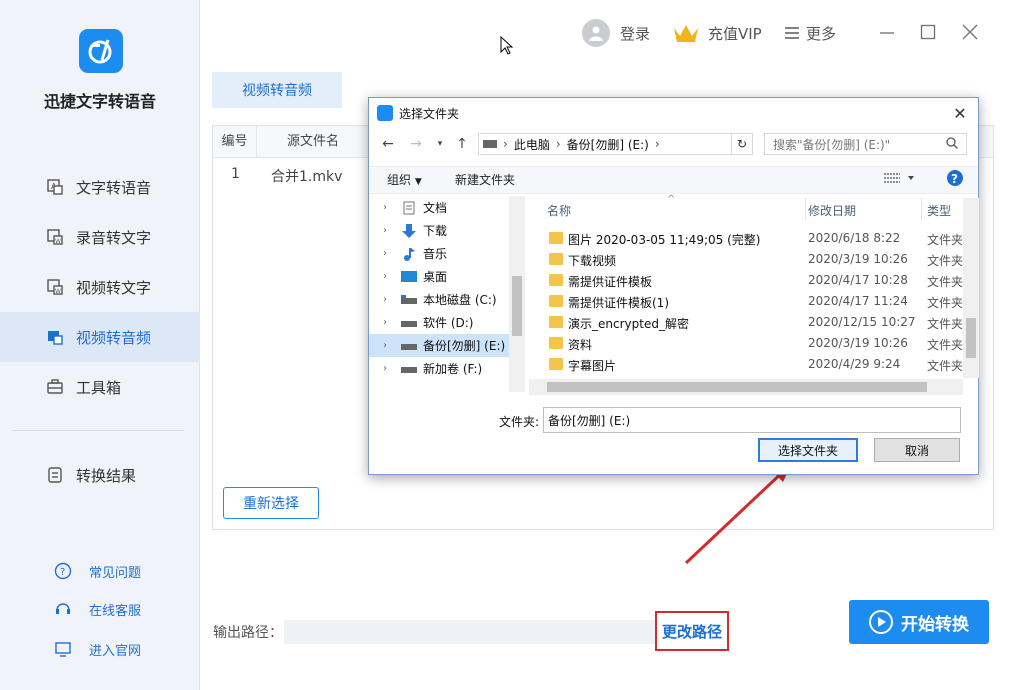 This screenshot has width=1010, height=690. What do you see at coordinates (418, 182) in the screenshot?
I see `dropdown-arrow-icon: ▼` at bounding box center [418, 182].